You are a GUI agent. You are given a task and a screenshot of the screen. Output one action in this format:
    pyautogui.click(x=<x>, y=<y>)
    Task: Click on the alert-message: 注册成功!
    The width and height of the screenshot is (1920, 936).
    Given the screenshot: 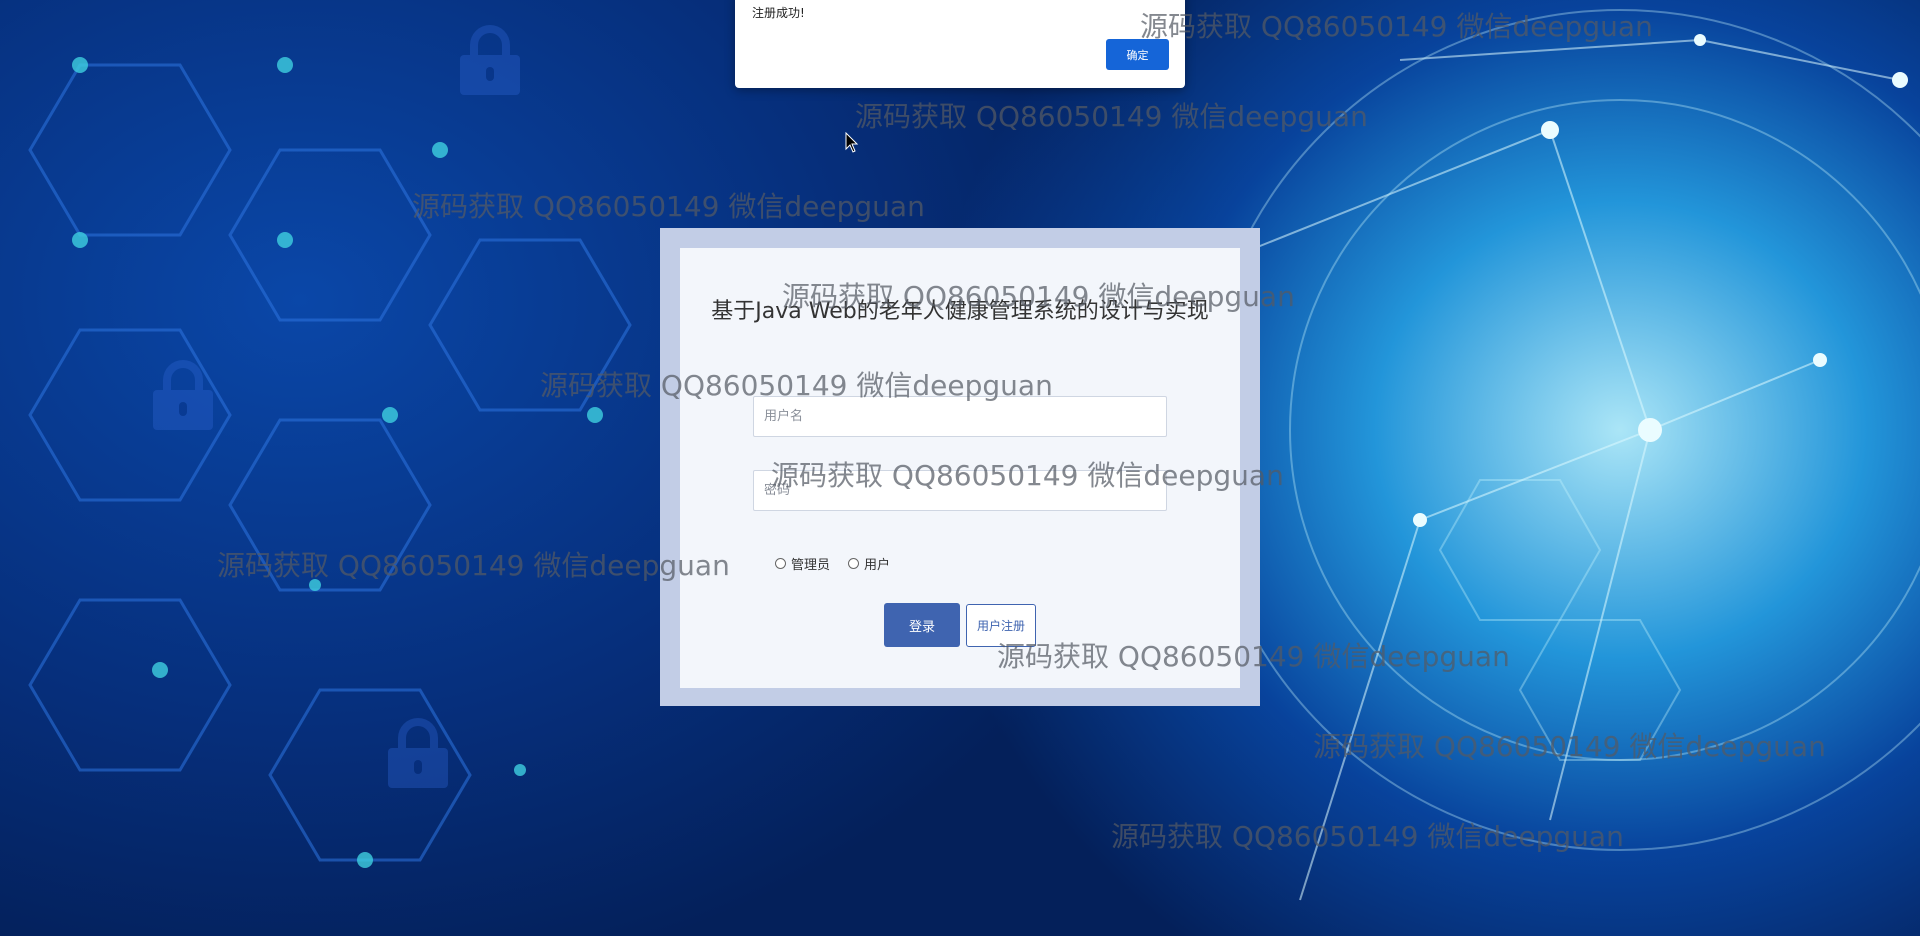 What is the action you would take?
    pyautogui.click(x=778, y=13)
    